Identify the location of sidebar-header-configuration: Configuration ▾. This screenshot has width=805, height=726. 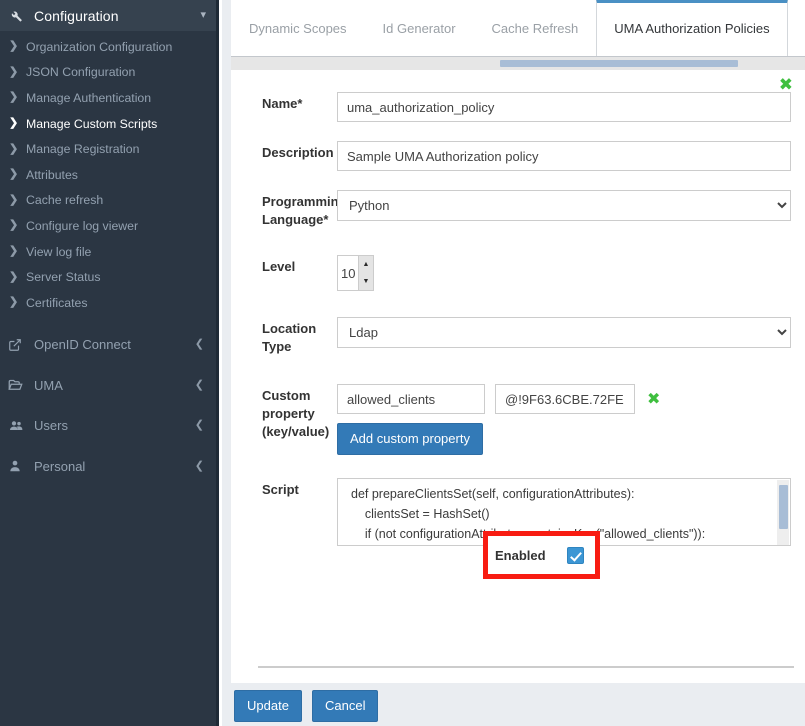
(108, 15).